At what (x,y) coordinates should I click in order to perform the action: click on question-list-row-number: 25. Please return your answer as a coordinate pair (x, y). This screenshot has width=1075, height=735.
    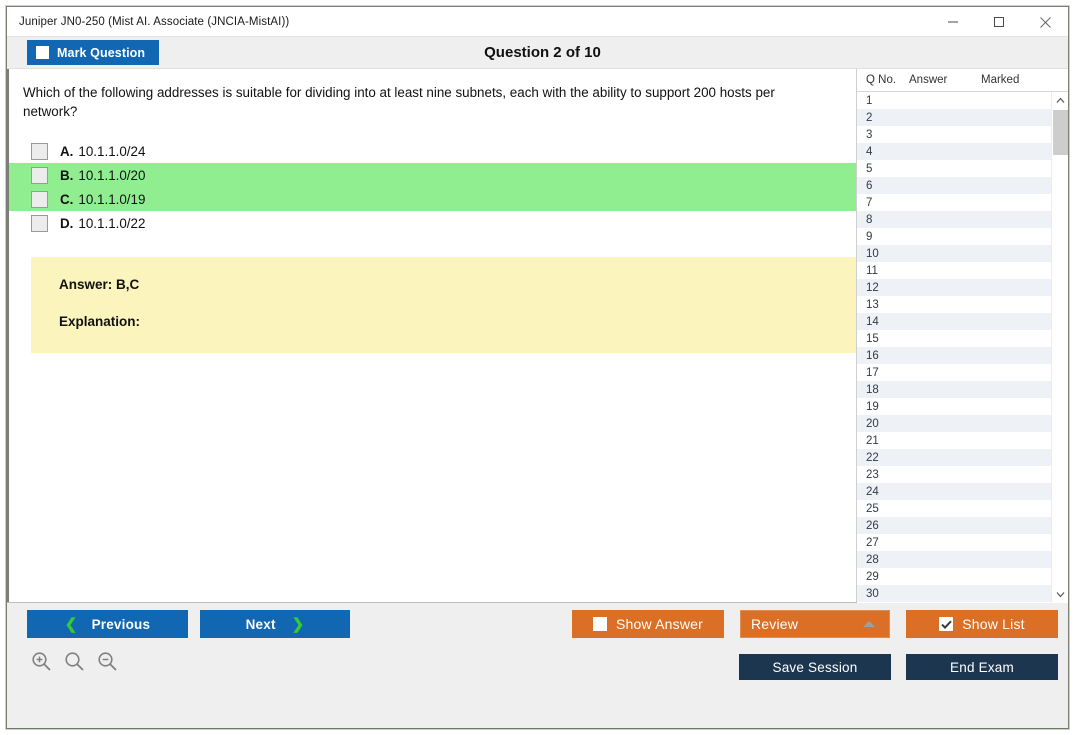
    Looking at the image, I should click on (872, 508).